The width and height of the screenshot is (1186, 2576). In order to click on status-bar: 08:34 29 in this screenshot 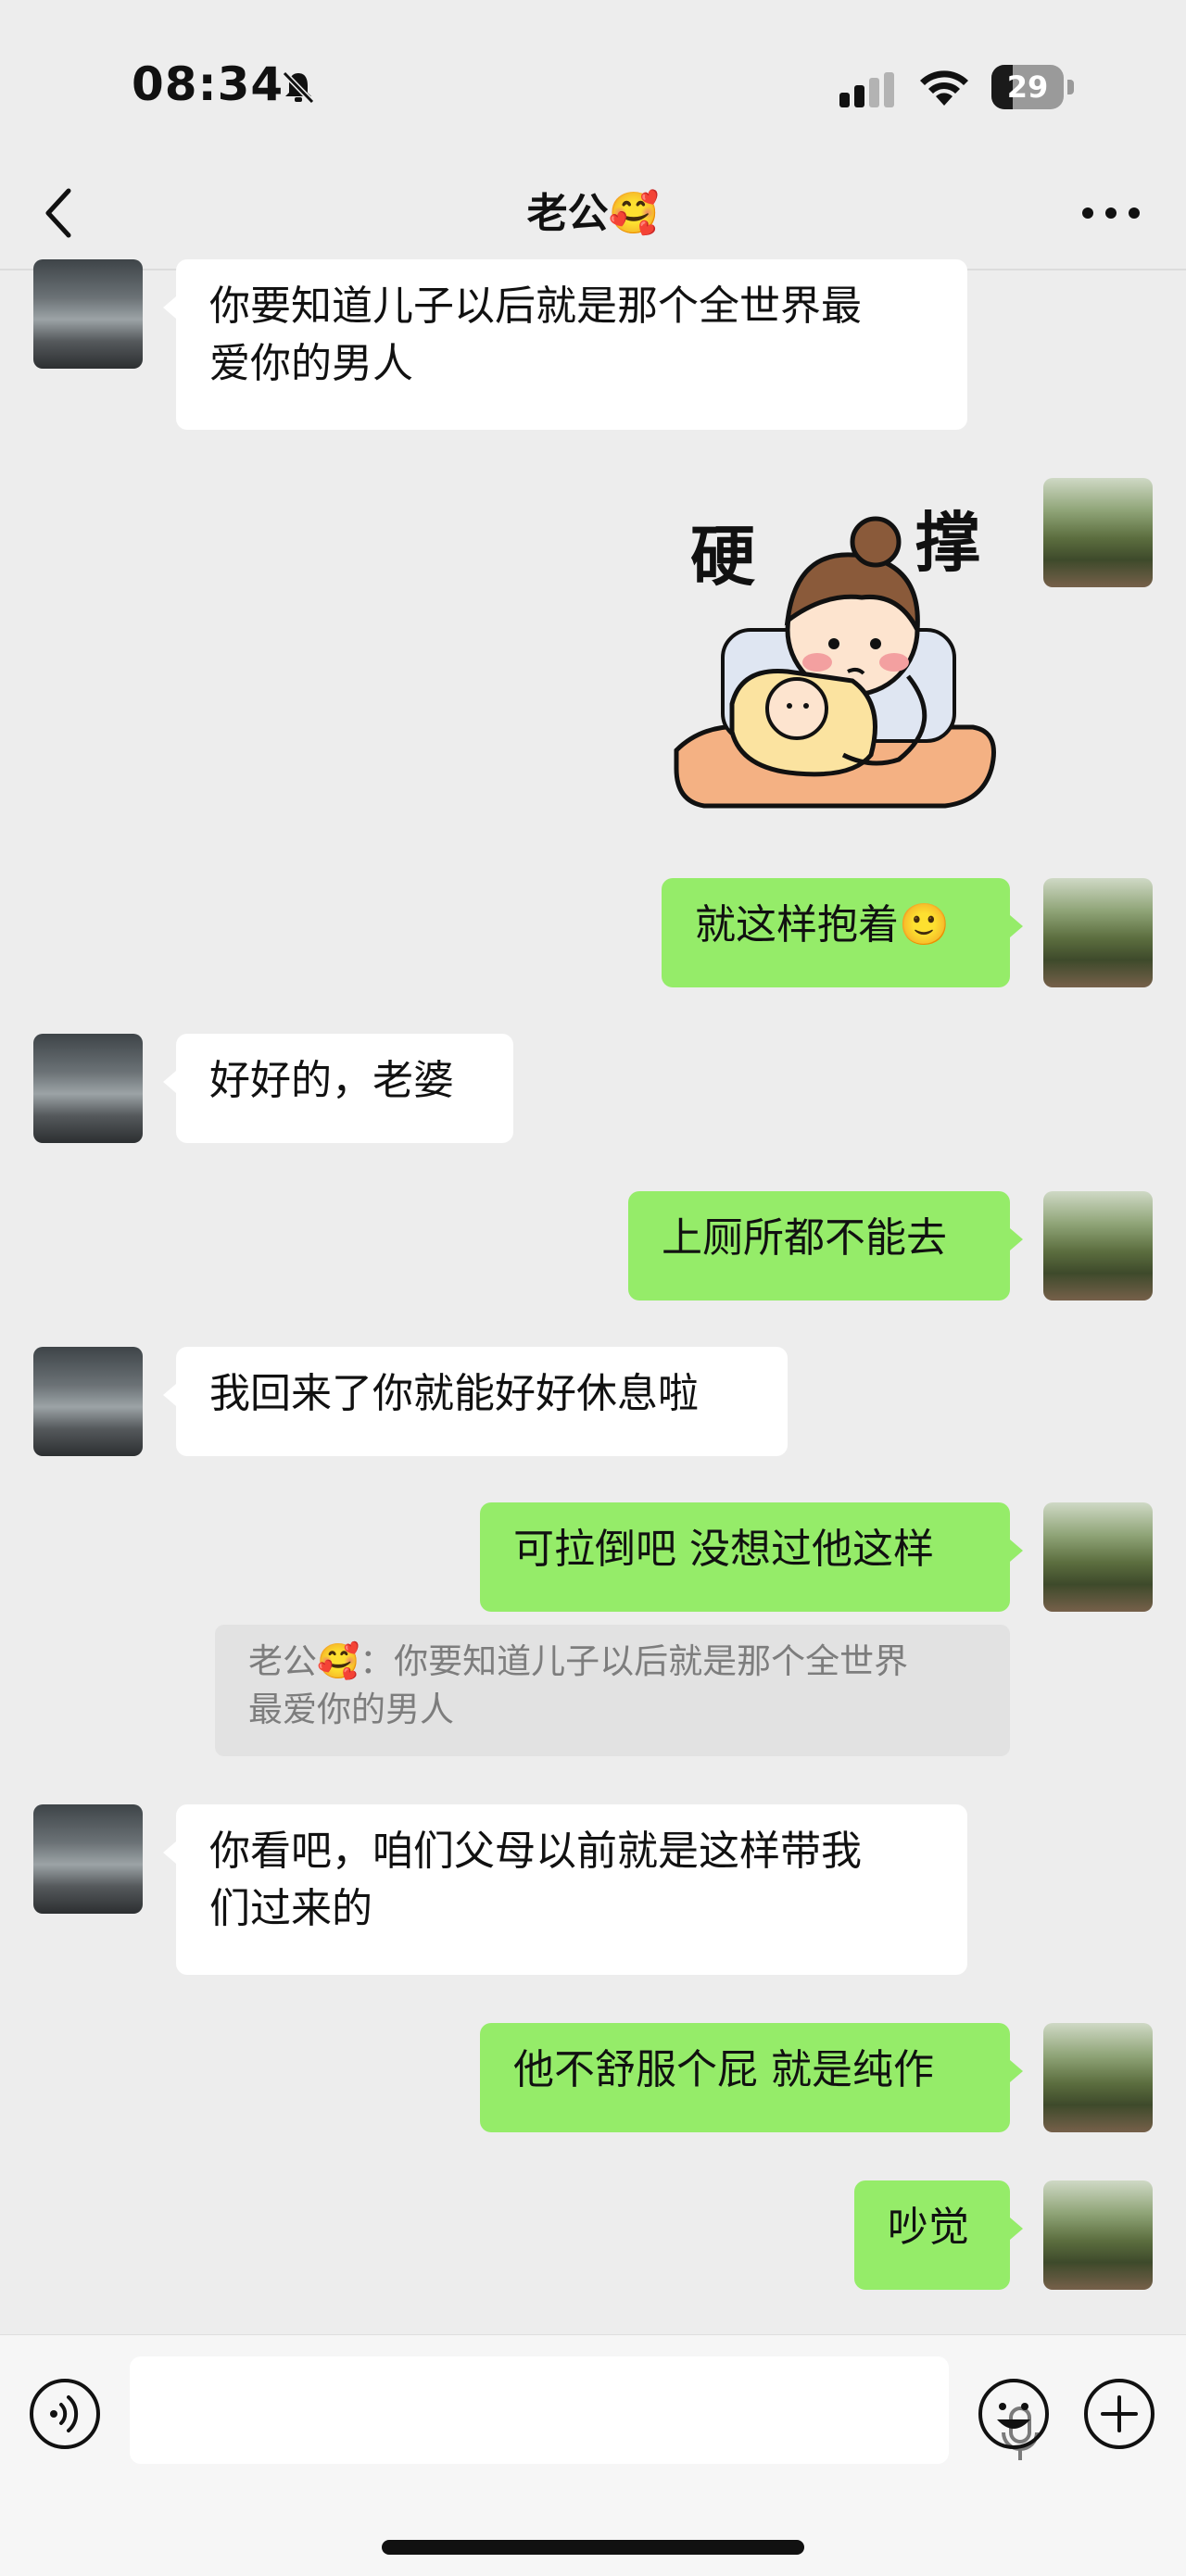, I will do `click(593, 83)`.